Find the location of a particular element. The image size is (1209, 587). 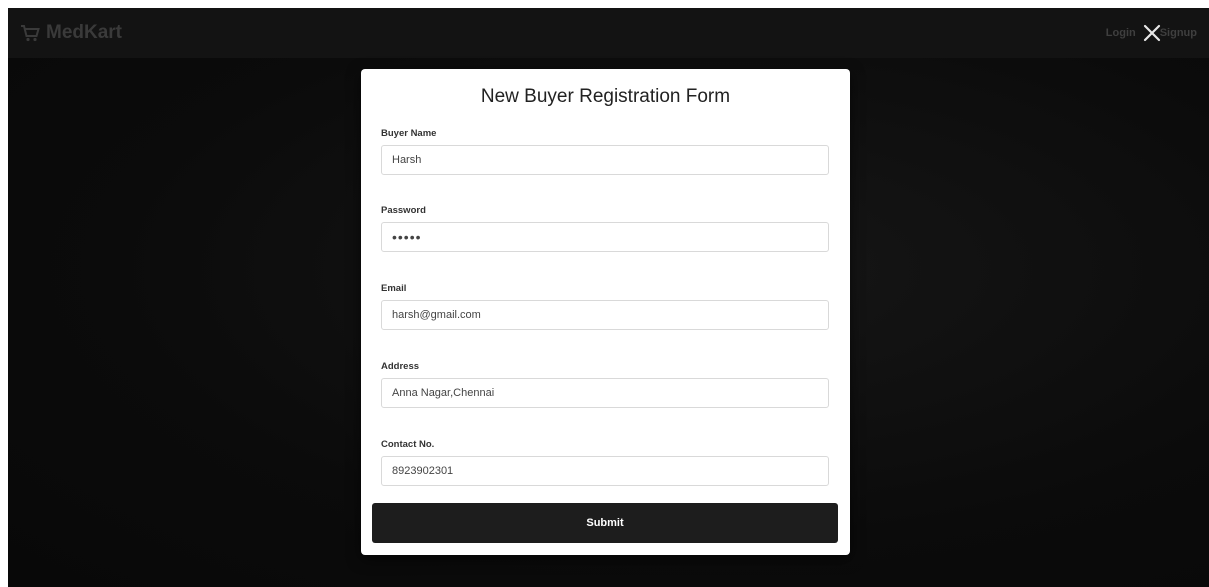

password-input is located at coordinates (605, 237).